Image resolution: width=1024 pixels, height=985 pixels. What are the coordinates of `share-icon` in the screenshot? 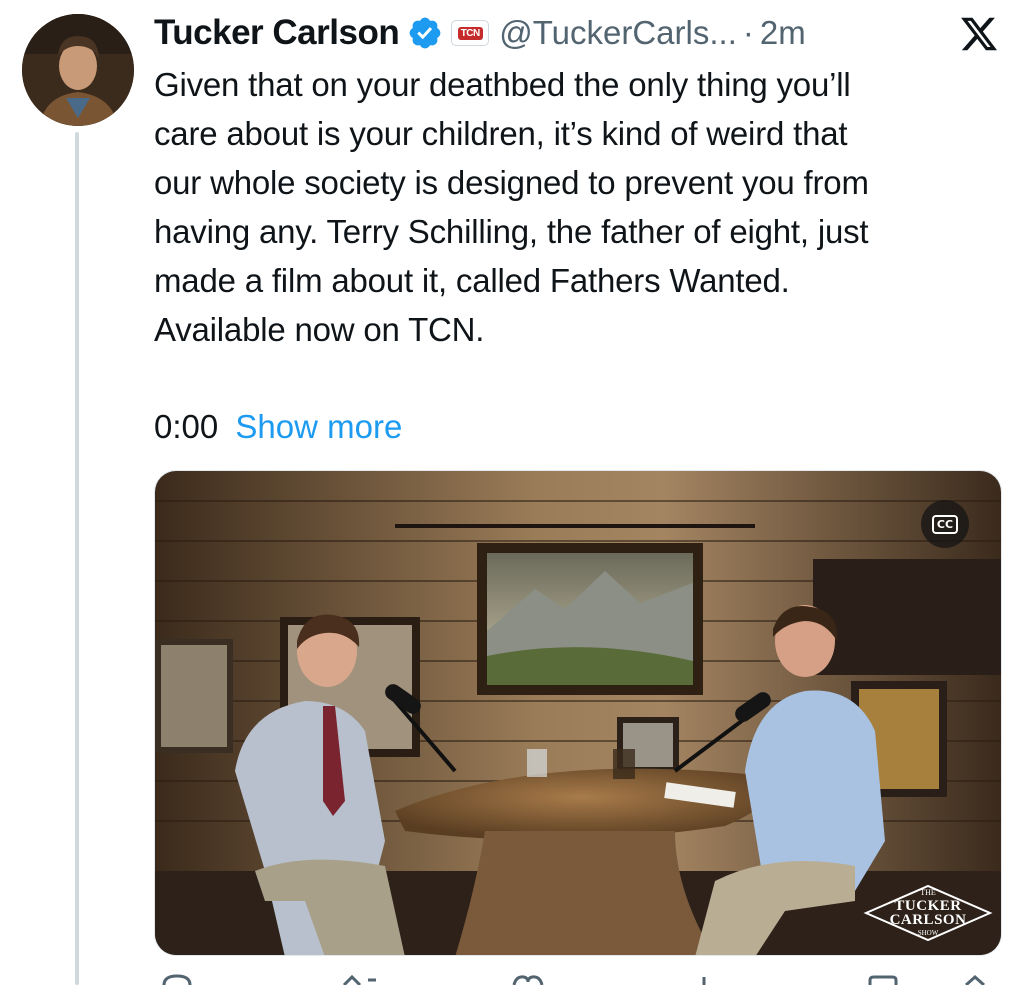 It's located at (975, 978).